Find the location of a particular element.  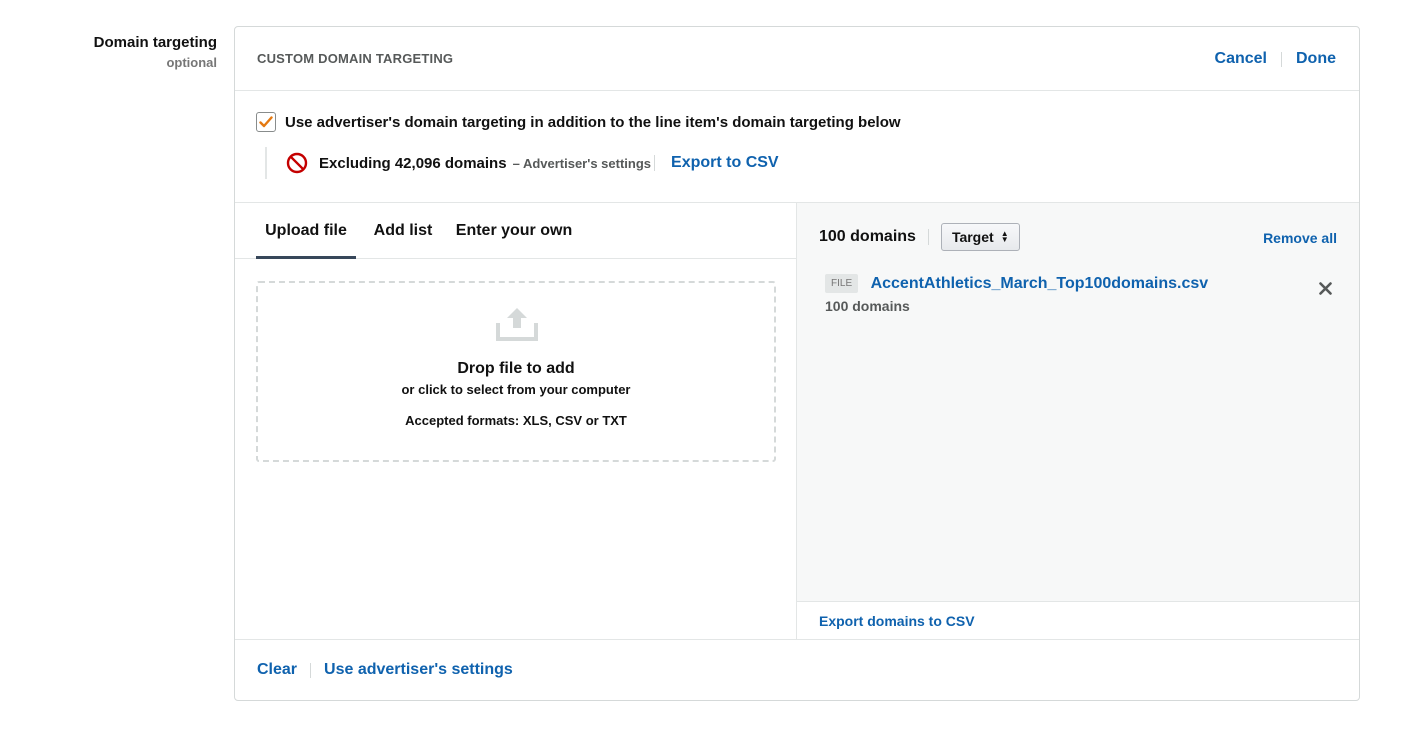

clear-button: Clear is located at coordinates (277, 670).